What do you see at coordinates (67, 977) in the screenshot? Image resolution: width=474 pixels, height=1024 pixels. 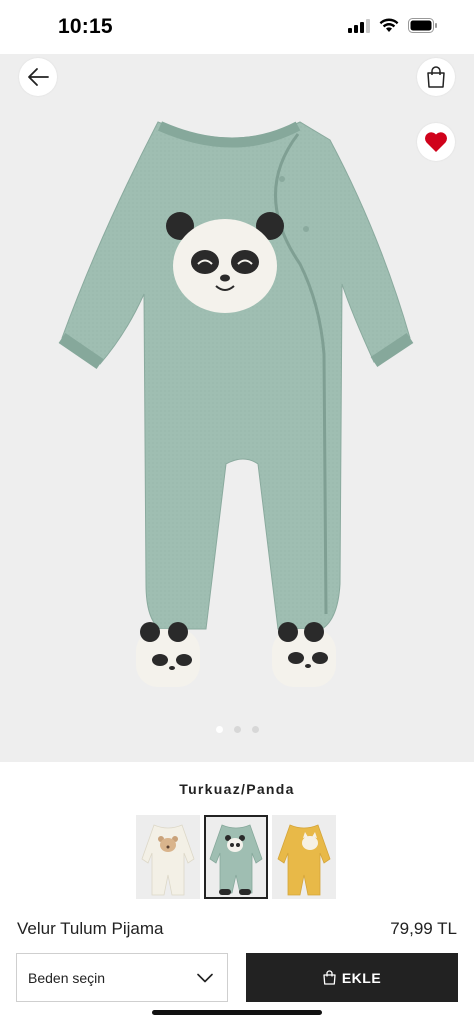 I see `size-select-label: Beden seçin` at bounding box center [67, 977].